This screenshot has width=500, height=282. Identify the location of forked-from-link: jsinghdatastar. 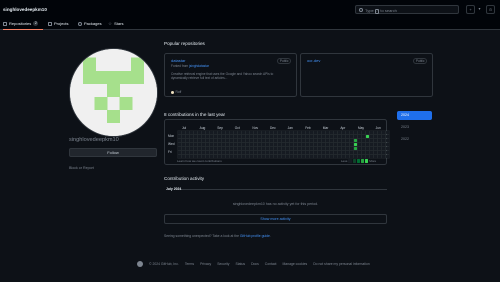
(199, 66).